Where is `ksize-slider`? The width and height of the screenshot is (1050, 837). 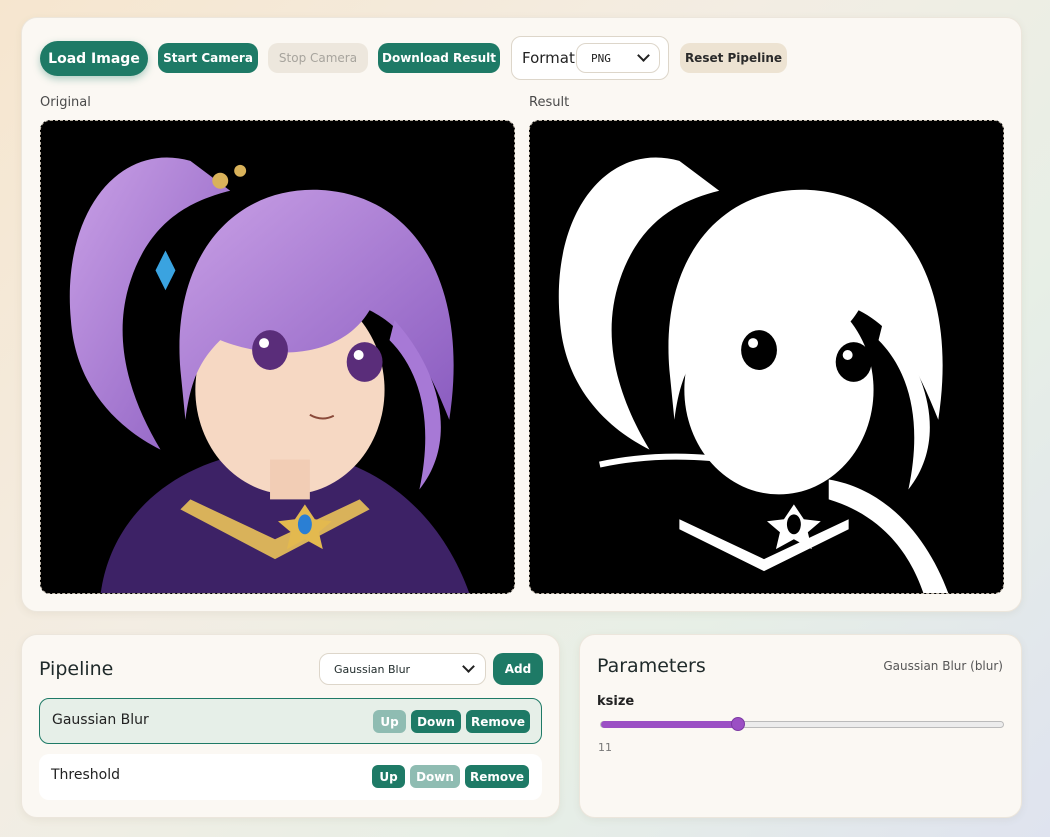 ksize-slider is located at coordinates (802, 724).